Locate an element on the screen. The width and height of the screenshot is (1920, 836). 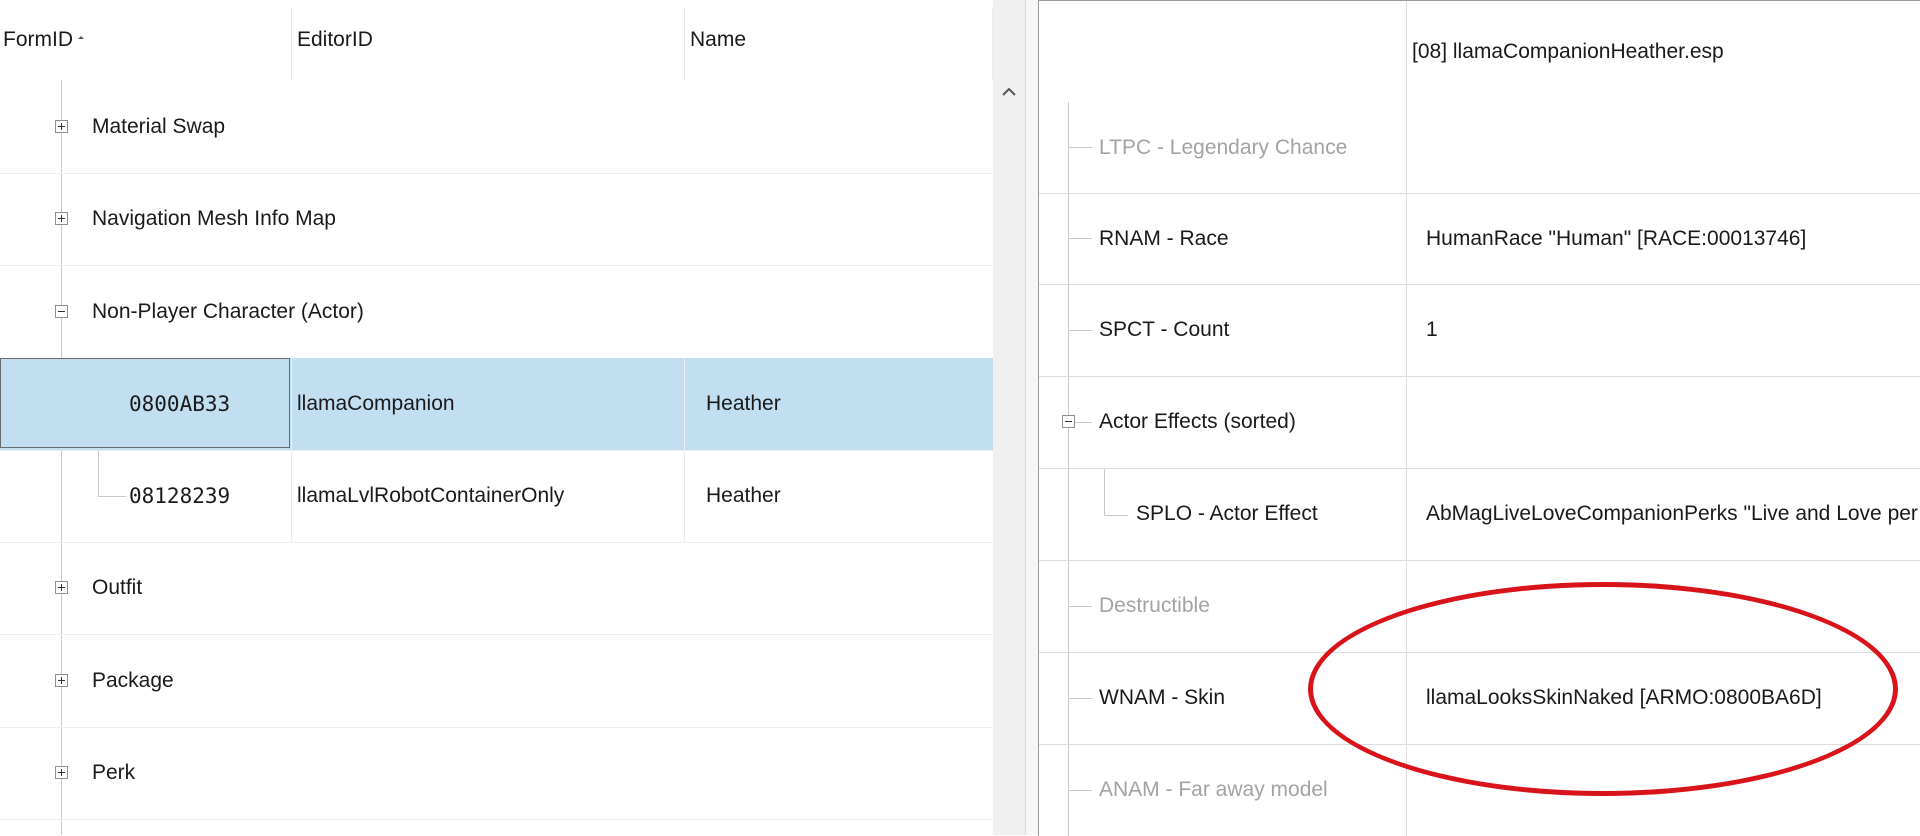
field-row: SPCT - Count 1 is located at coordinates (1479, 330).